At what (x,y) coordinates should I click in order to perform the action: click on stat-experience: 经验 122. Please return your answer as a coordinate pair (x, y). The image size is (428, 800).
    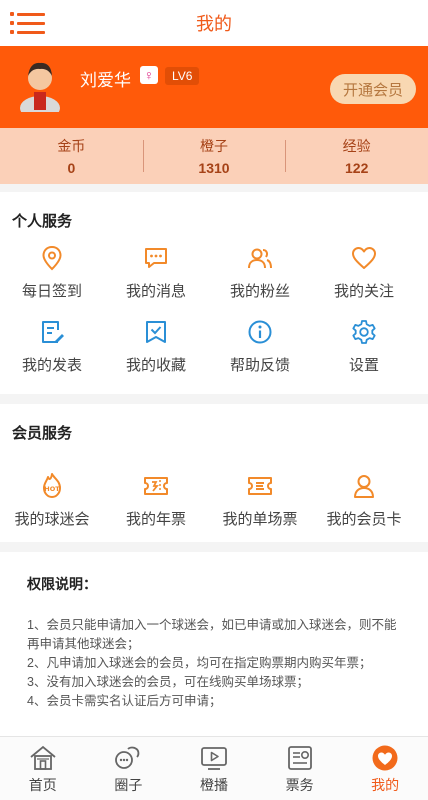
    Looking at the image, I should click on (356, 156).